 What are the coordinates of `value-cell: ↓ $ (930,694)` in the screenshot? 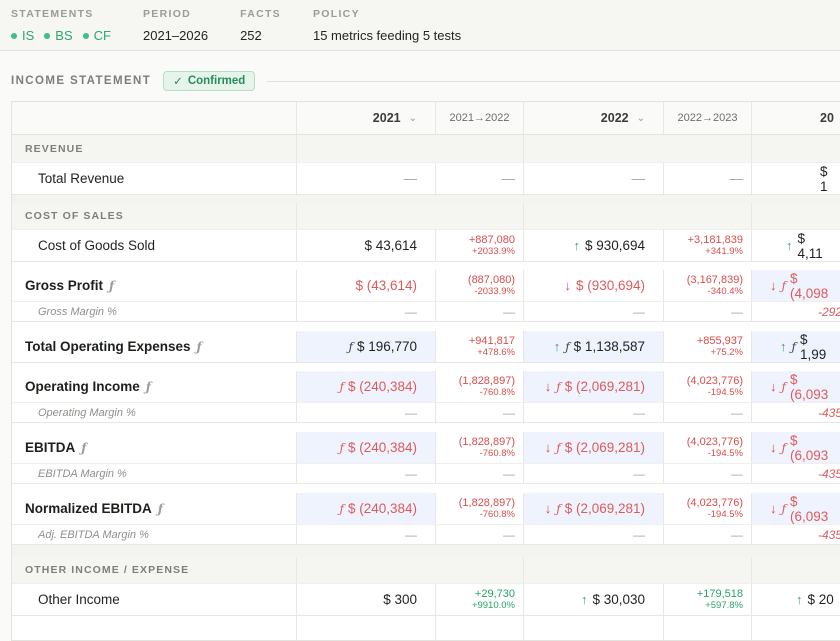 It's located at (594, 285).